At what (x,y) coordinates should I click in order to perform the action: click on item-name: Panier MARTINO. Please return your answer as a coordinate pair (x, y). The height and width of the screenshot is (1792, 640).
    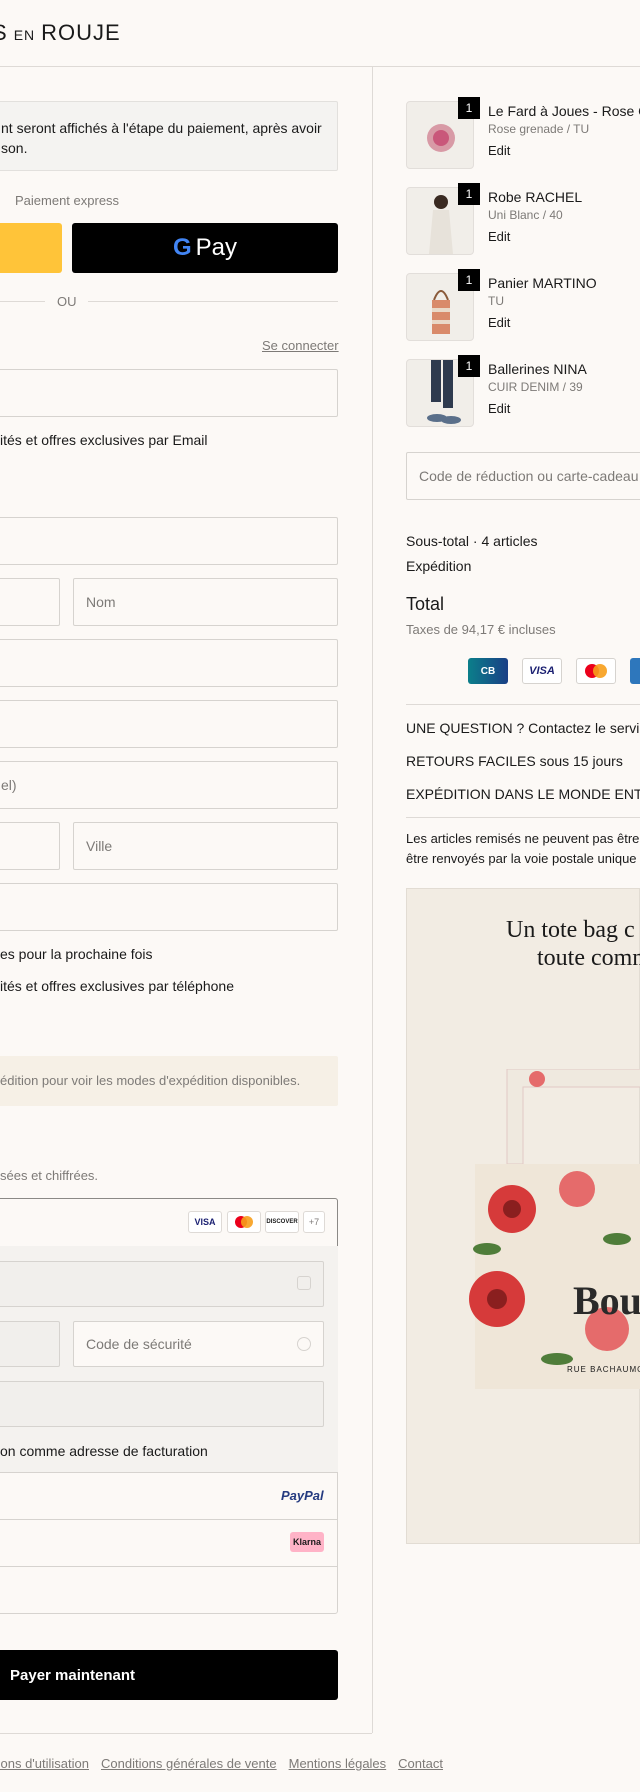
    Looking at the image, I should click on (542, 283).